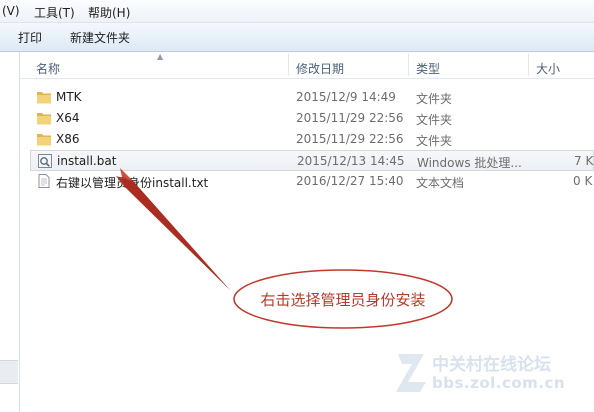 The width and height of the screenshot is (594, 412). What do you see at coordinates (411, 373) in the screenshot?
I see `zol-logo-icon` at bounding box center [411, 373].